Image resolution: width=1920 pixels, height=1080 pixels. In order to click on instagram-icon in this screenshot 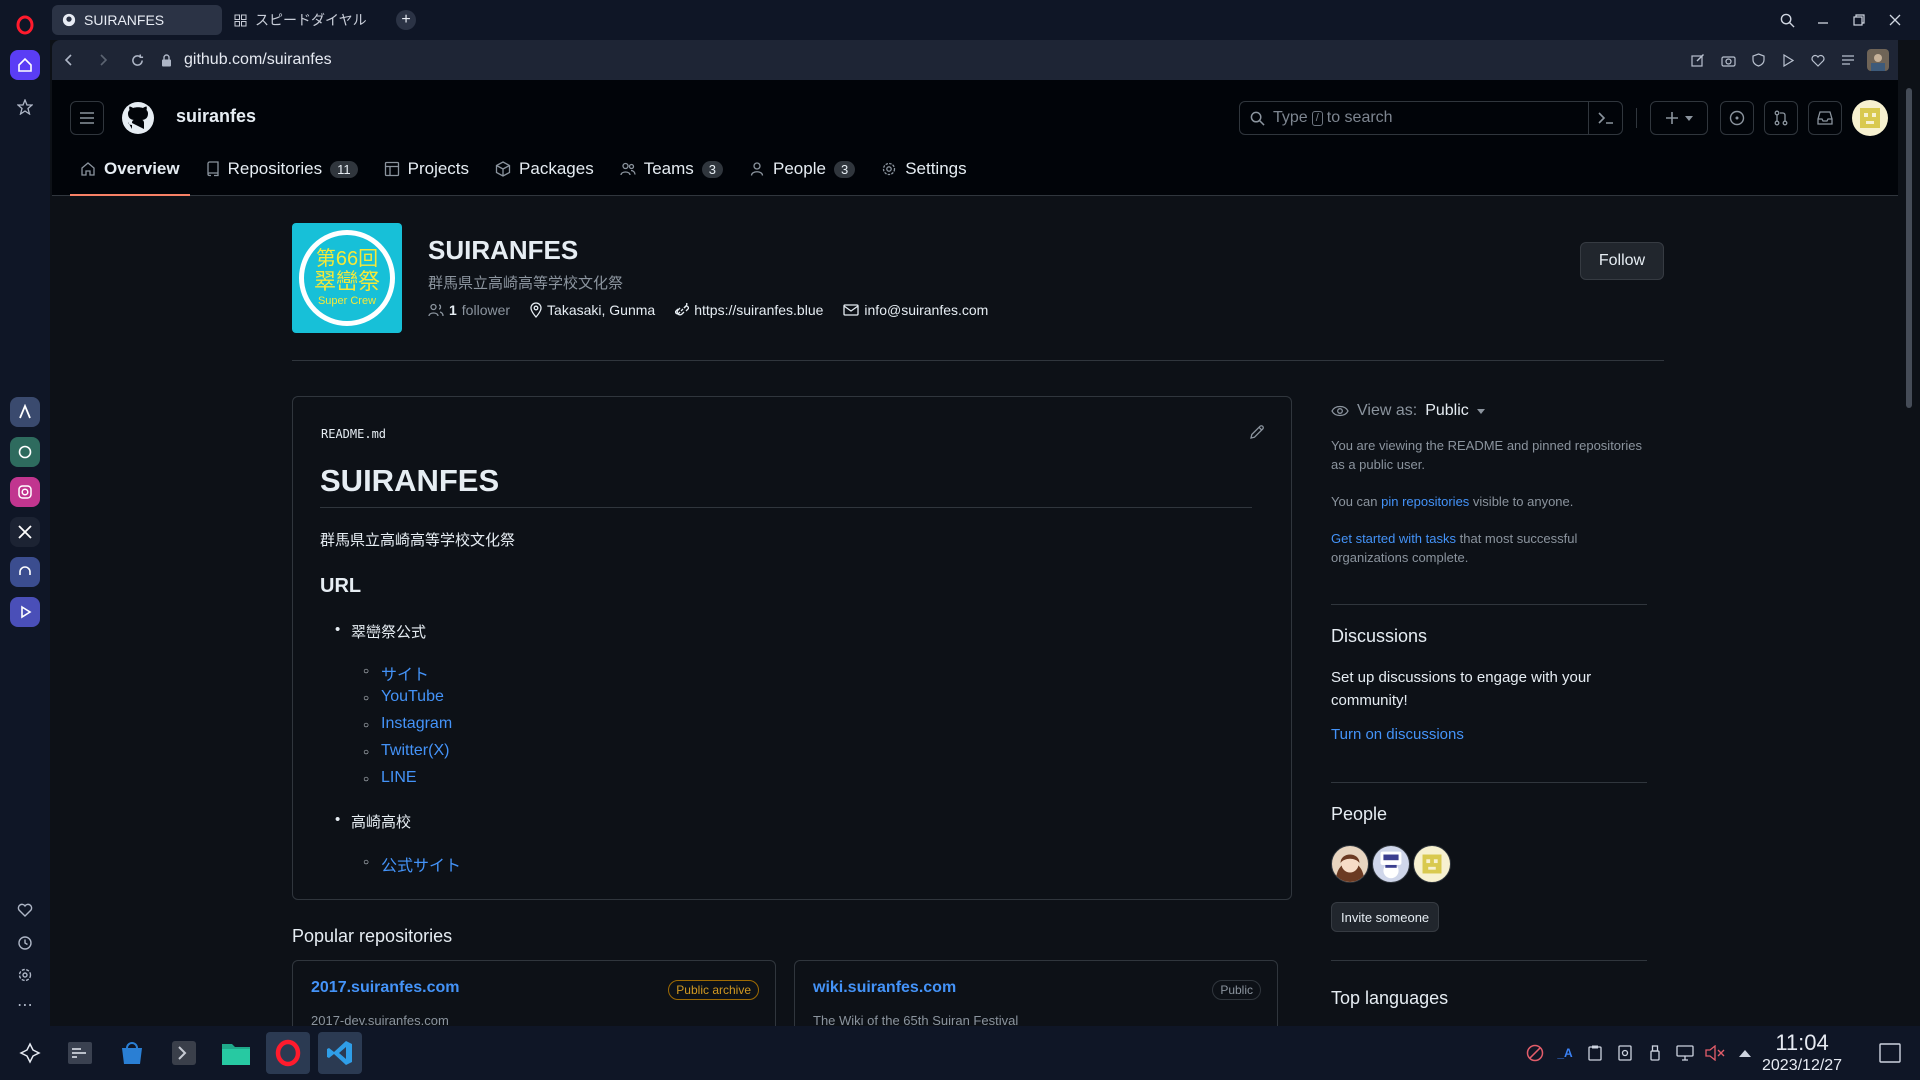, I will do `click(25, 492)`.